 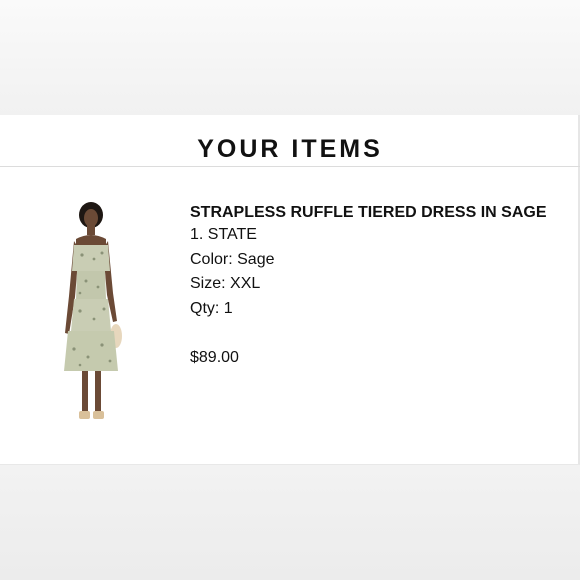 I want to click on dress-photo-icon, so click(x=93, y=310).